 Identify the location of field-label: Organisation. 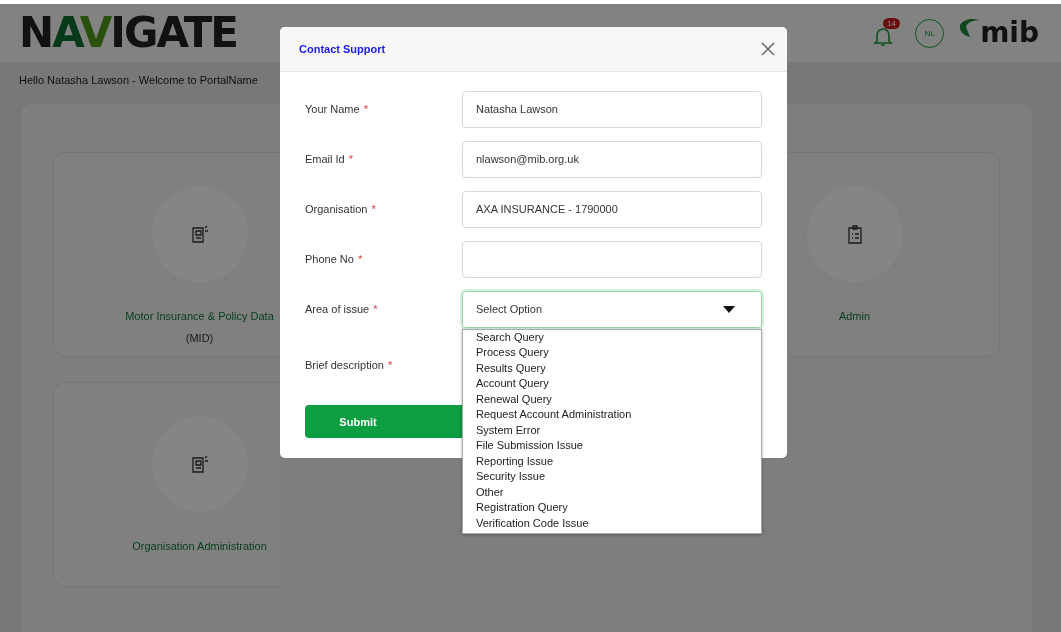
(336, 209).